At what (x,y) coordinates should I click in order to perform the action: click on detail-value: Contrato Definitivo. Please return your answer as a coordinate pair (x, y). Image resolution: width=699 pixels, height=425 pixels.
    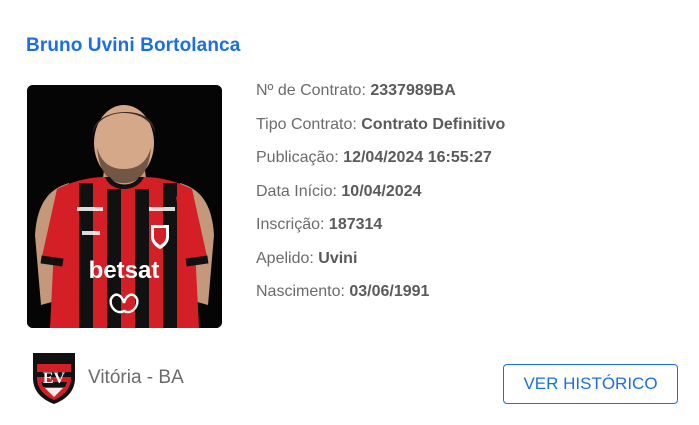
    Looking at the image, I should click on (433, 124).